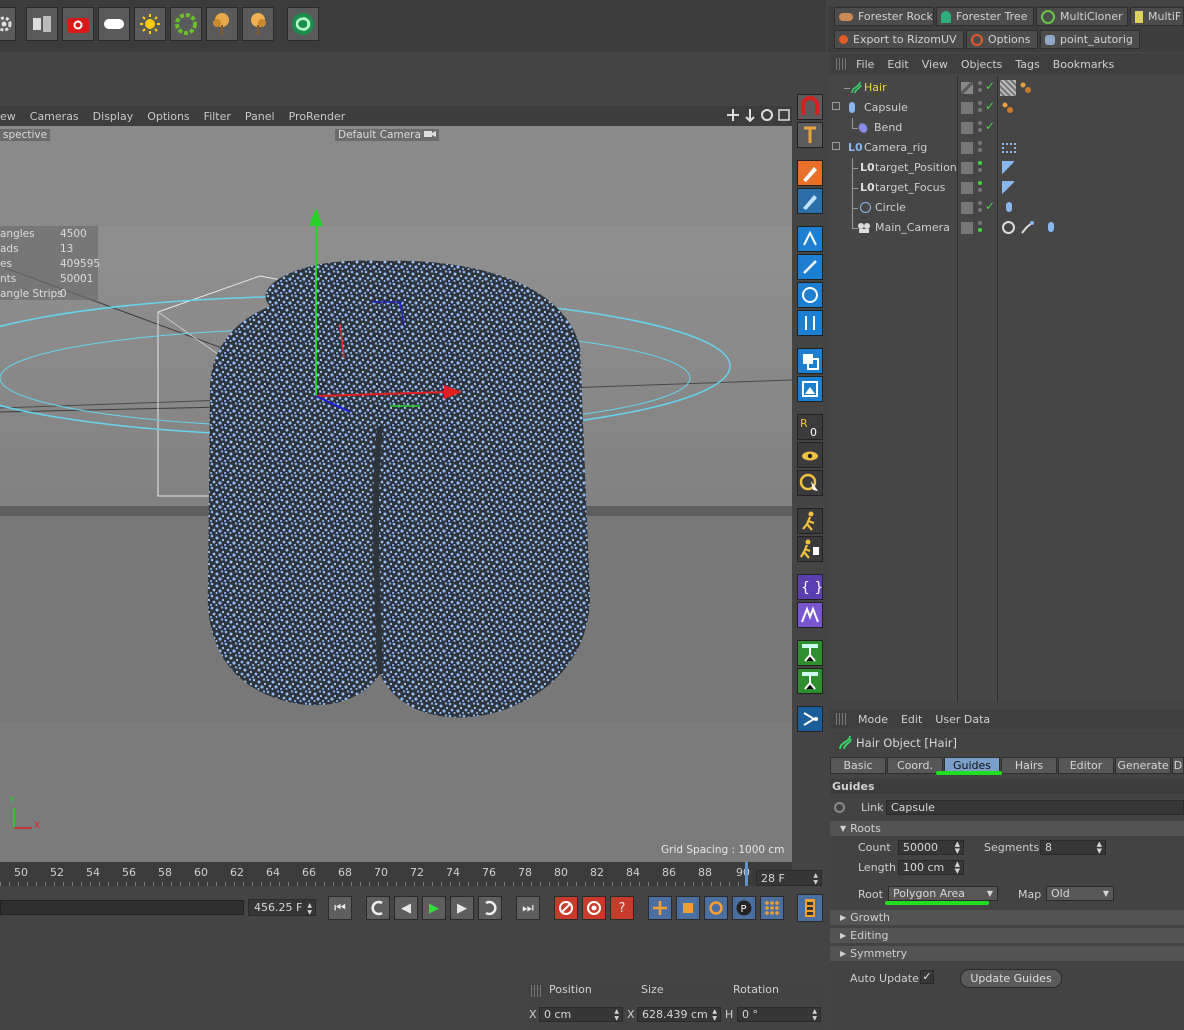 The height and width of the screenshot is (1030, 1184). I want to click on select-cursor-icon, so click(810, 483).